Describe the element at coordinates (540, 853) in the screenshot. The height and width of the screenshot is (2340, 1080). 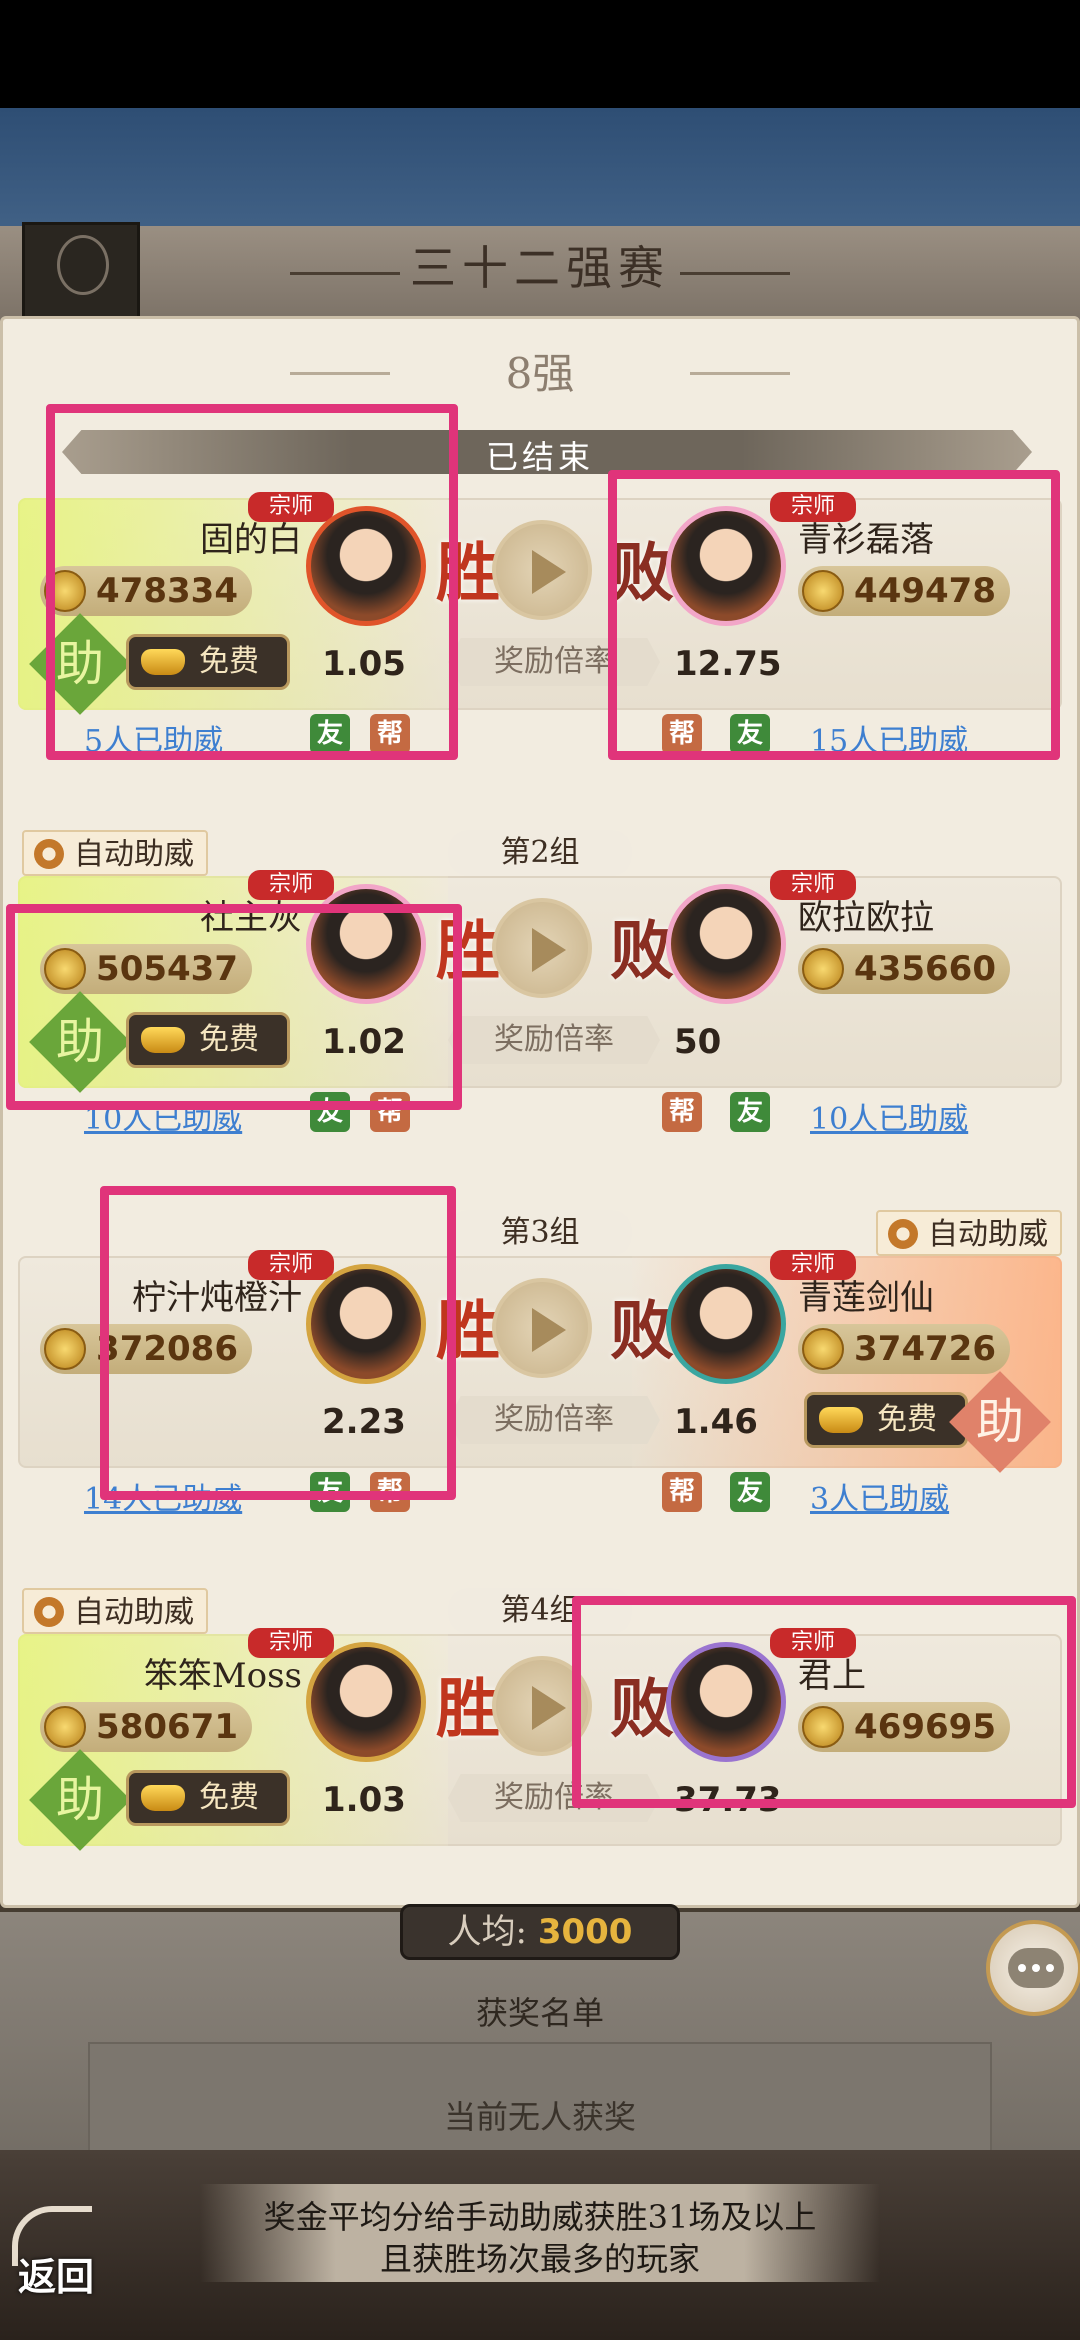
I see `group-label: 第2组` at that location.